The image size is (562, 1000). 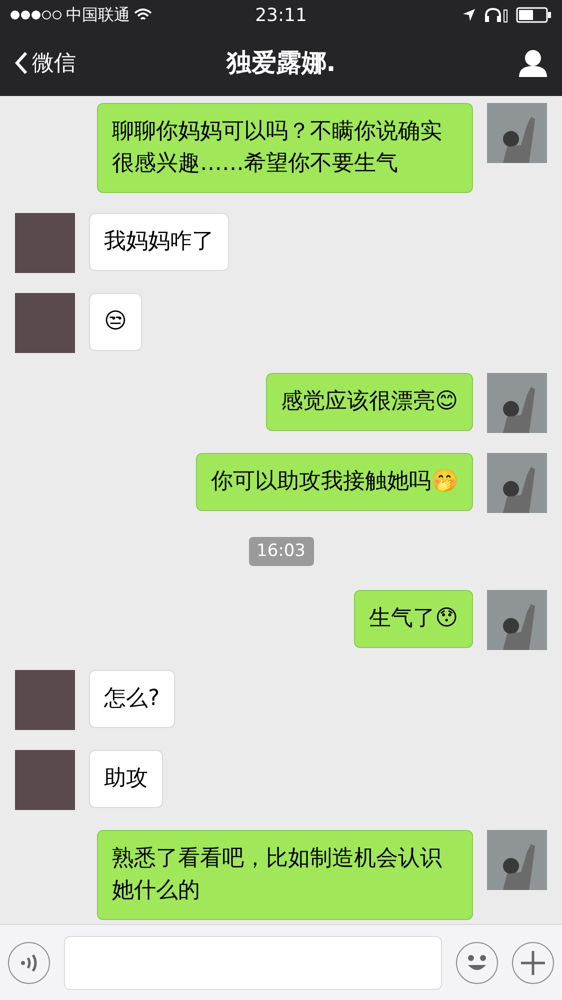 I want to click on plus-icon, so click(x=533, y=963).